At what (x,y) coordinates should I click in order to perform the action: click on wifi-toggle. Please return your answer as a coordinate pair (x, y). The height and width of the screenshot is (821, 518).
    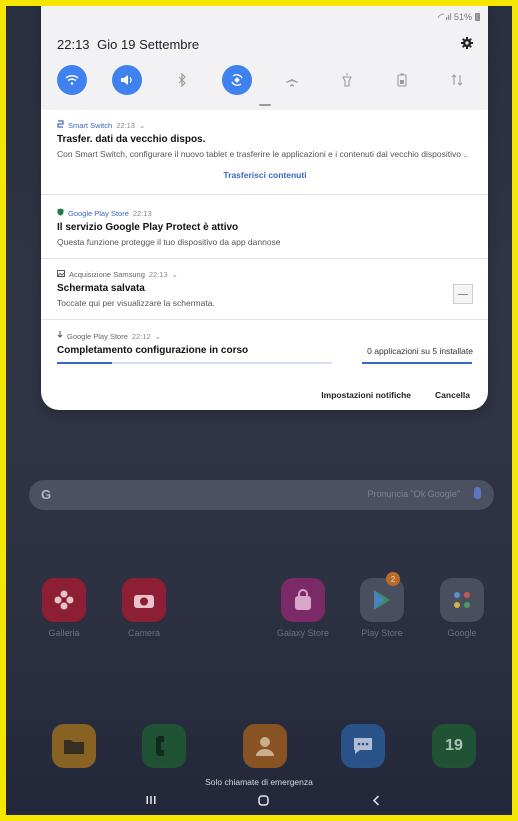
    Looking at the image, I should click on (72, 80).